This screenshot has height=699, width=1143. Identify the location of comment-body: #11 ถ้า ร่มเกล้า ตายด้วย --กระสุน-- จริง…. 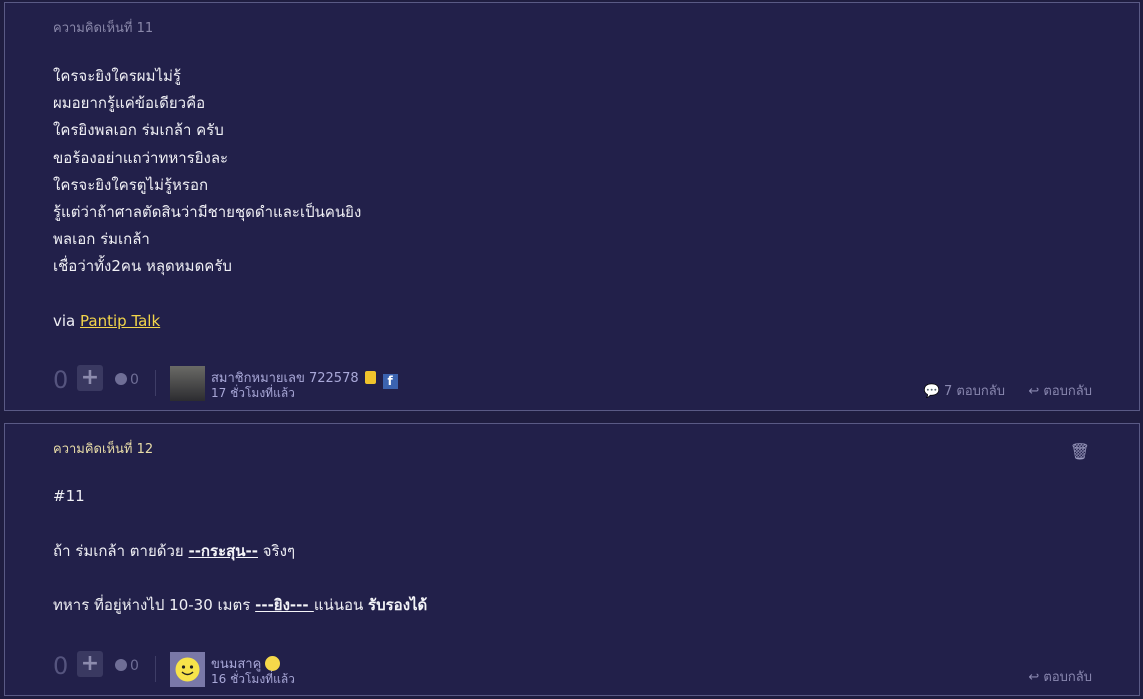
(240, 551).